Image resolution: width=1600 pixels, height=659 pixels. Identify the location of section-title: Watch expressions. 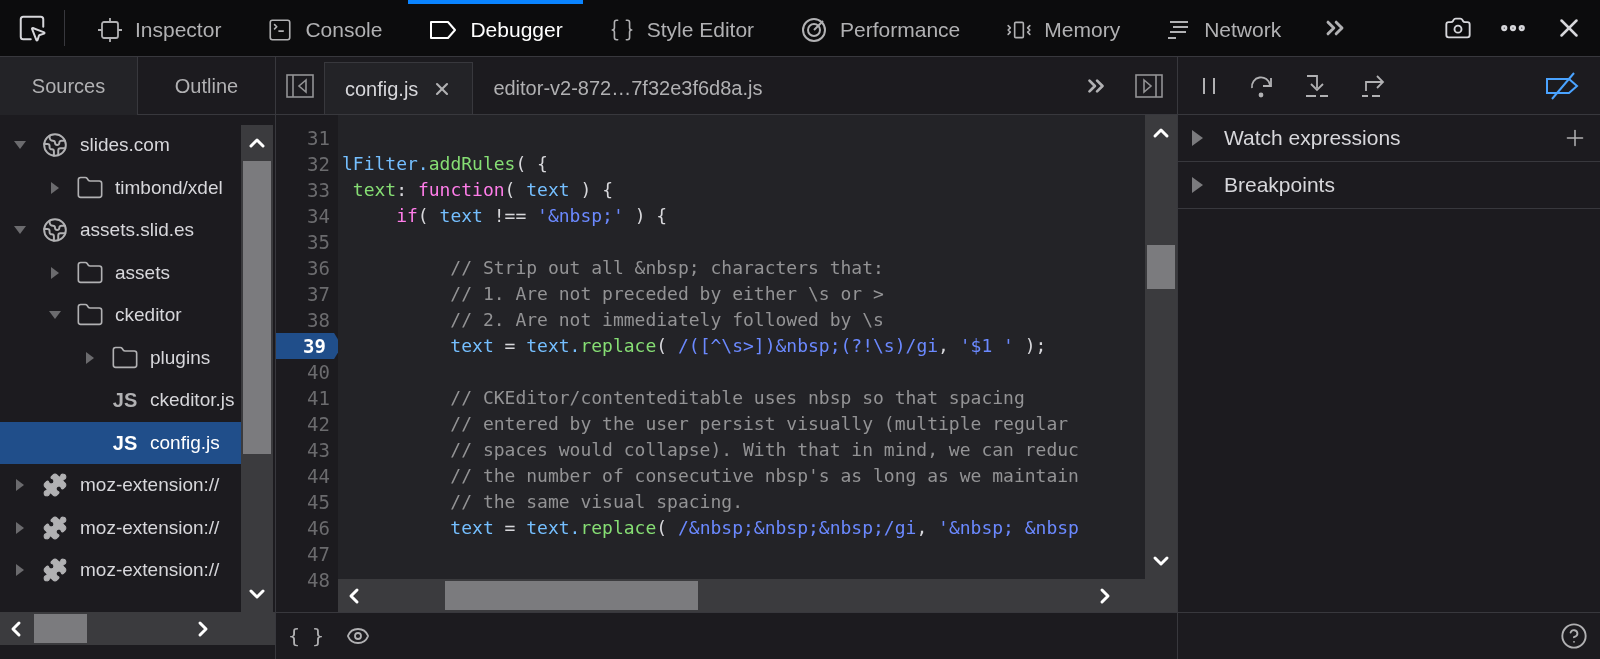
(1312, 138).